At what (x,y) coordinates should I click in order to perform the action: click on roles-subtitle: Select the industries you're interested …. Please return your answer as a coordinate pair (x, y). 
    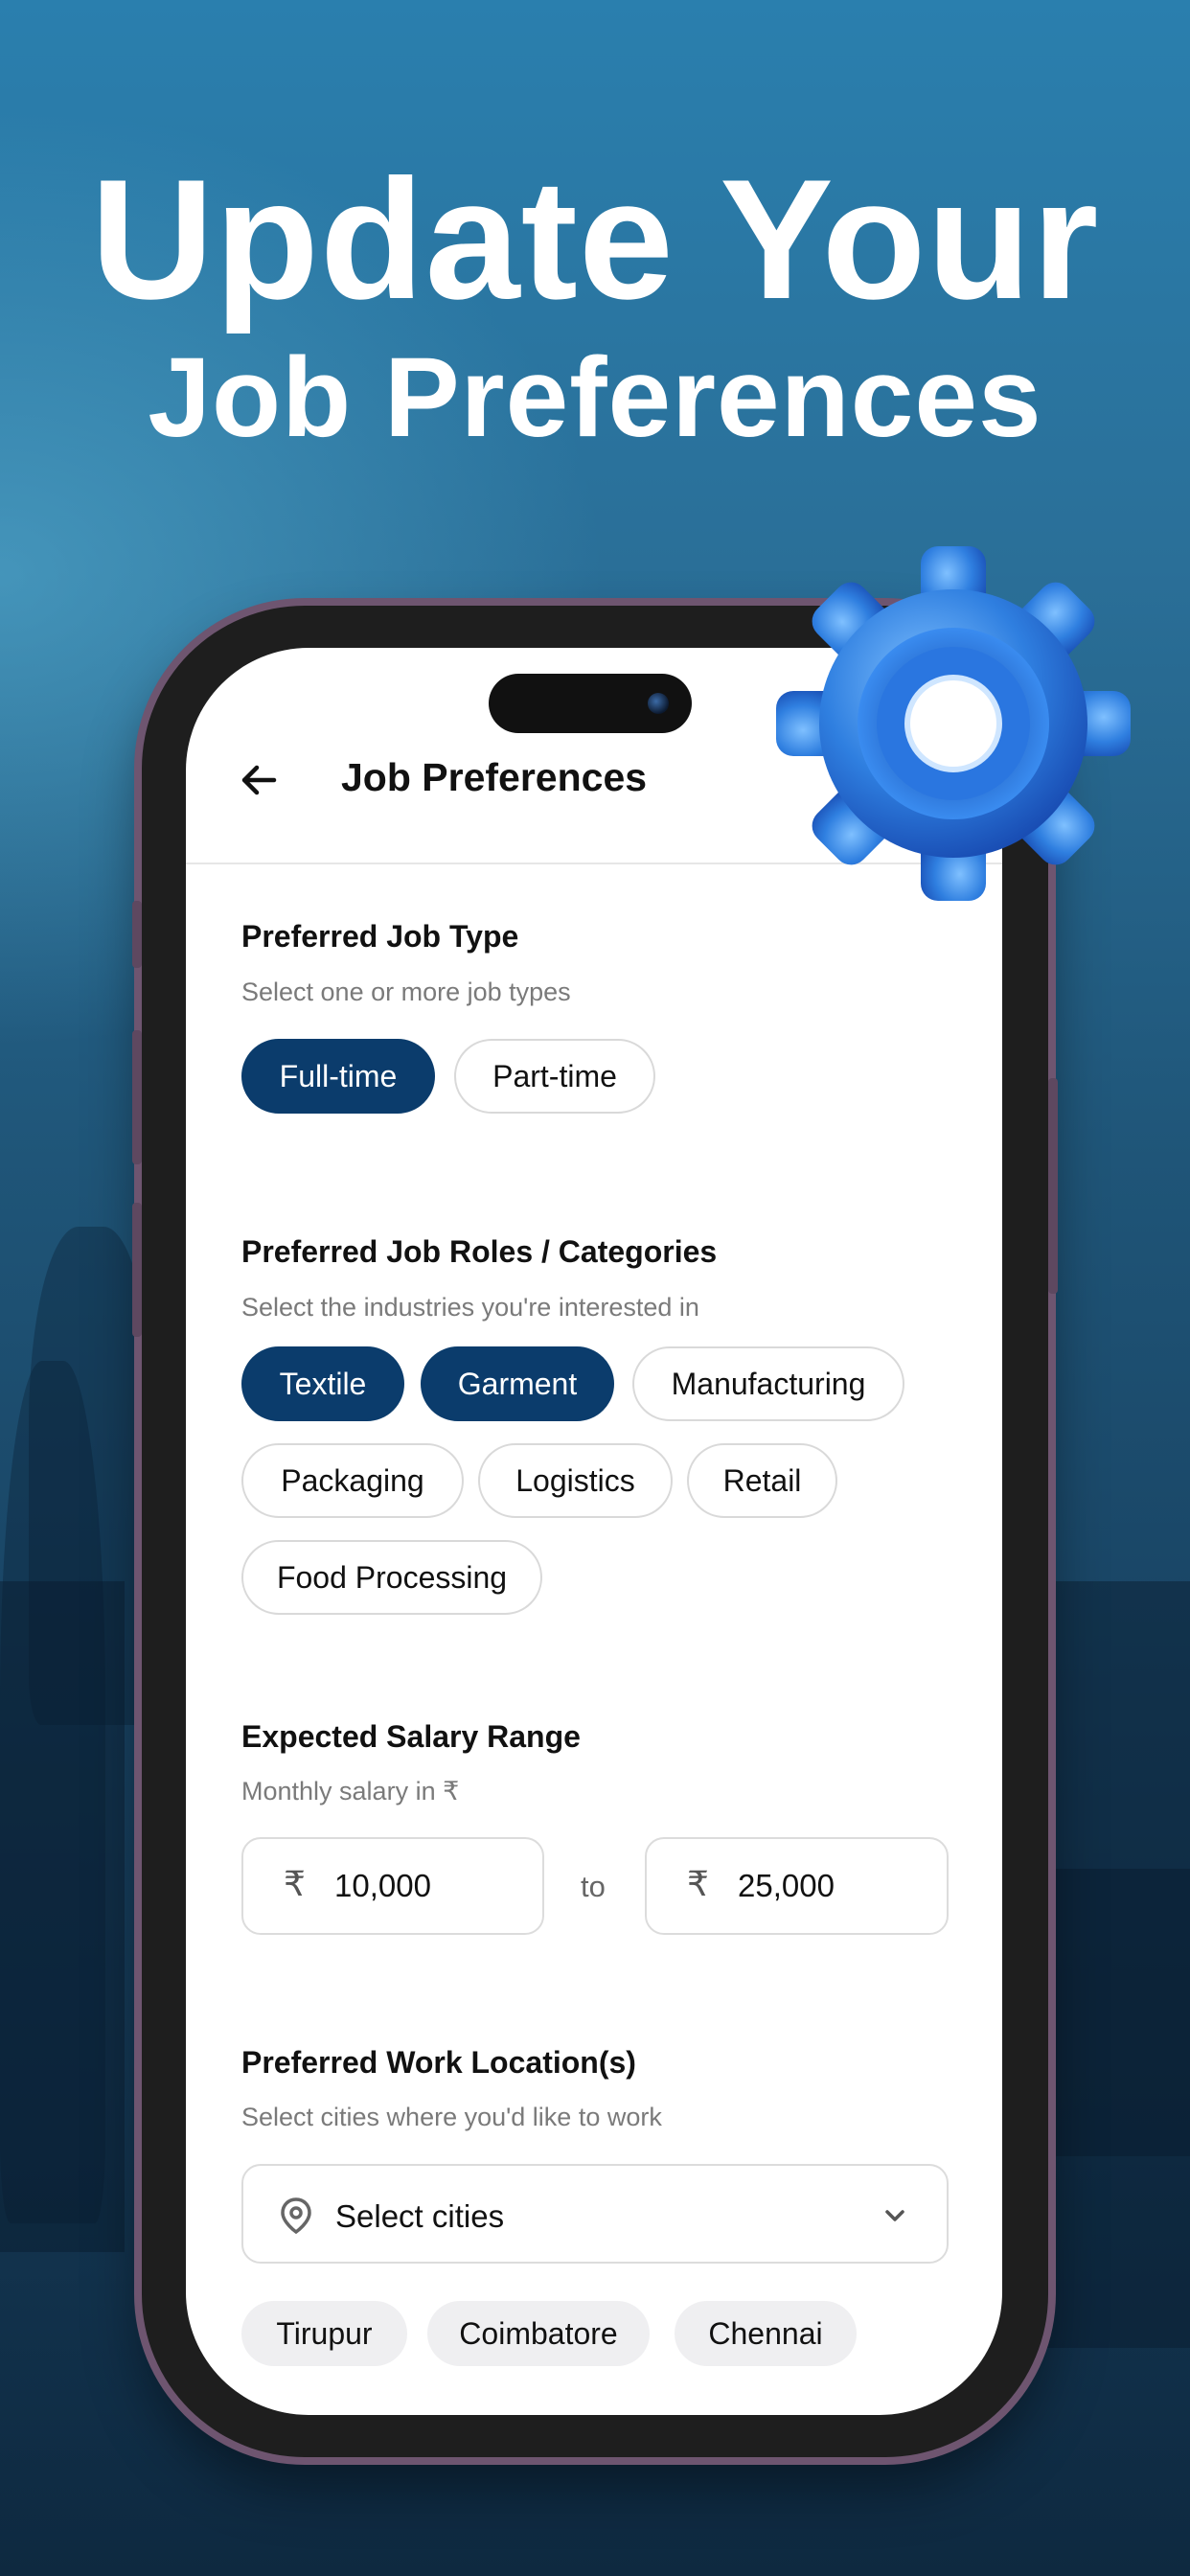
    Looking at the image, I should click on (470, 1307).